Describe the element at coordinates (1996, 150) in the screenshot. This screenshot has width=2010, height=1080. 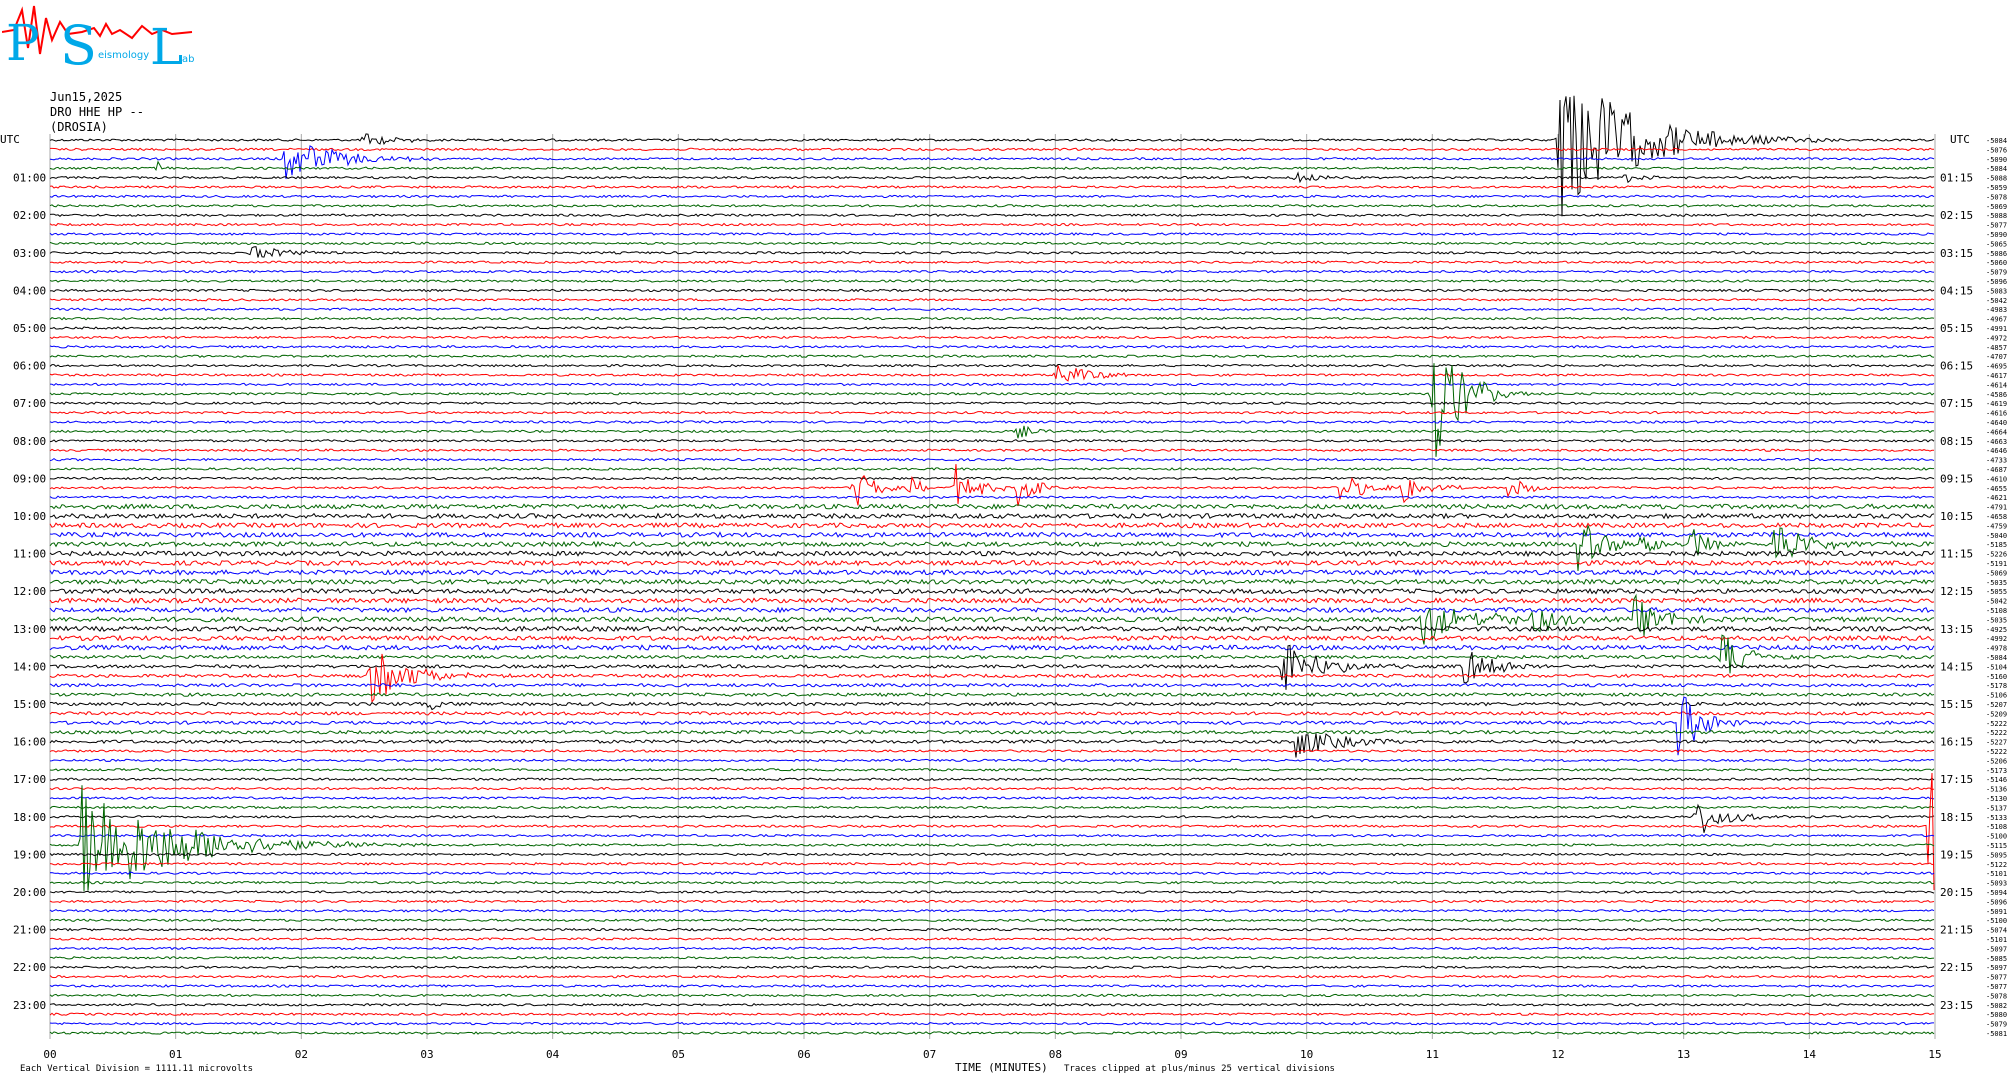
I see `trace-offset-label: -5076` at that location.